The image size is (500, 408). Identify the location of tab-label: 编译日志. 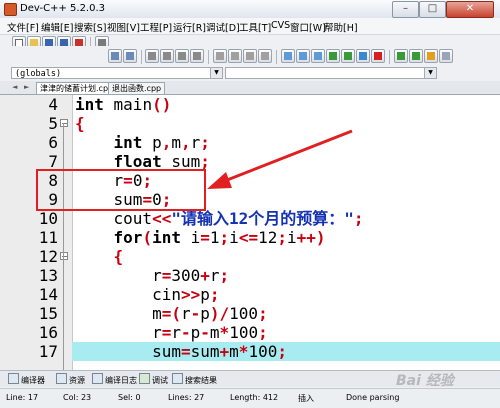
(121, 380).